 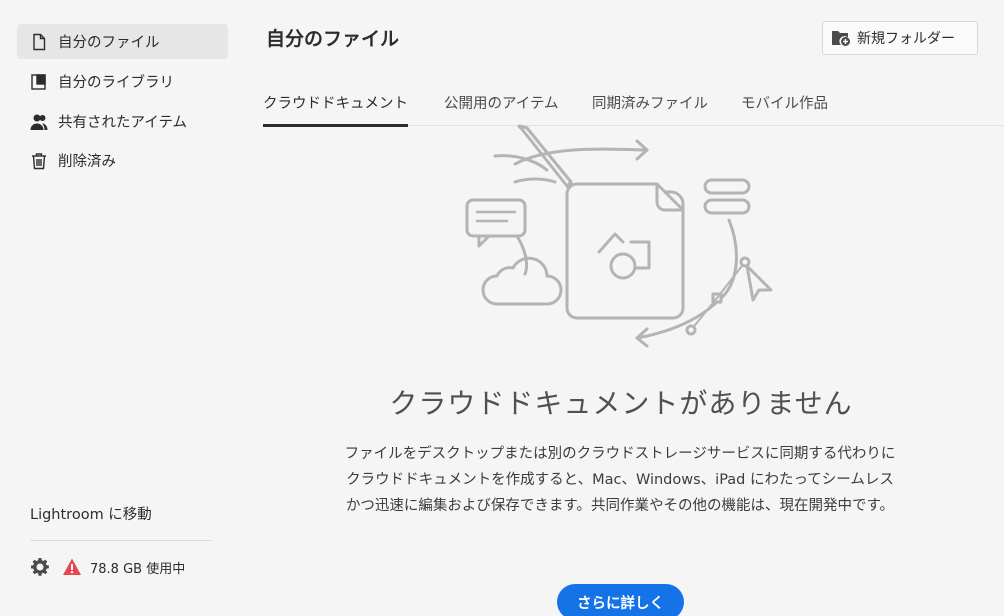 I want to click on sidebar-item-label: 共有されたアイテム, so click(x=123, y=123).